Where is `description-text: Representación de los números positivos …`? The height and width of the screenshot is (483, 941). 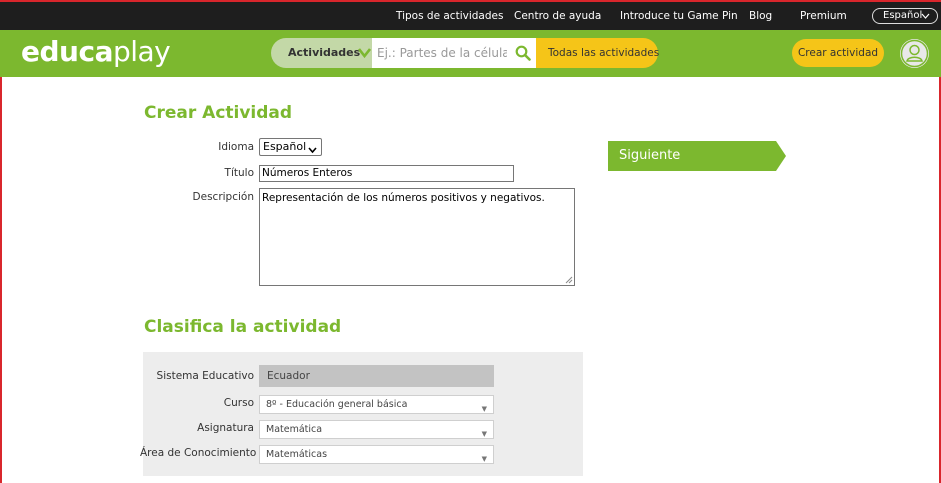 description-text: Representación de los números positivos … is located at coordinates (403, 198).